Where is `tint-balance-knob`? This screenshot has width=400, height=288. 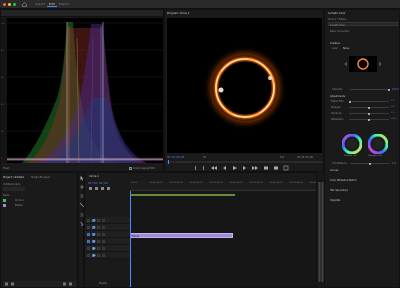
tint-balance-knob is located at coordinates (370, 163).